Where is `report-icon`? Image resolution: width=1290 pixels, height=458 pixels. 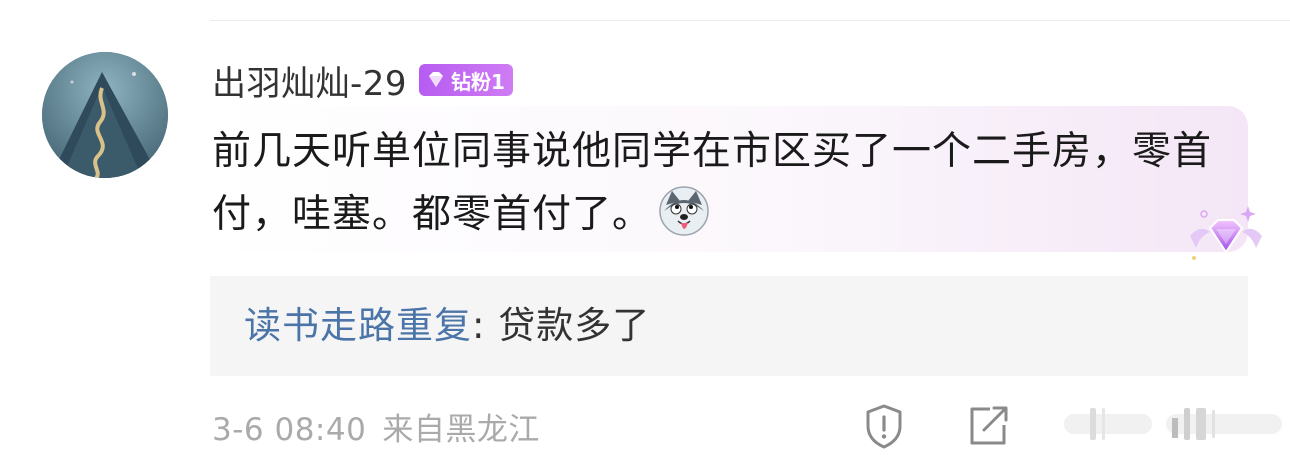
report-icon is located at coordinates (884, 426).